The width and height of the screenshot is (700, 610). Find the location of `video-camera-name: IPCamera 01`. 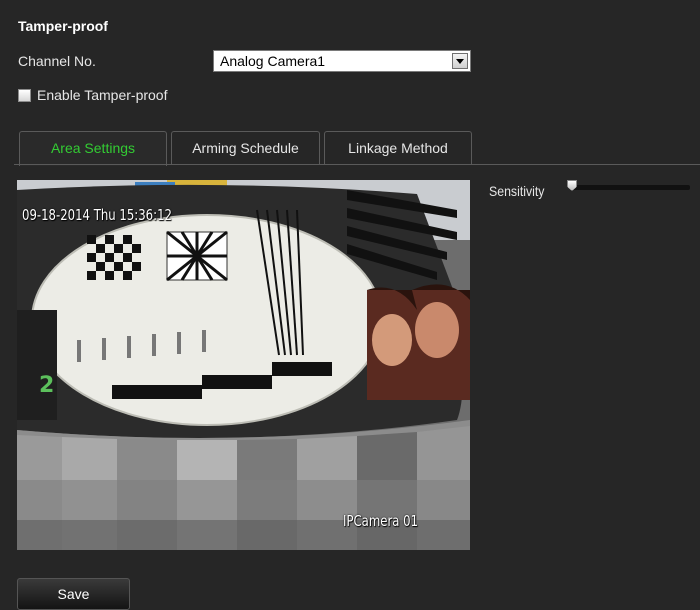

video-camera-name: IPCamera 01 is located at coordinates (381, 521).